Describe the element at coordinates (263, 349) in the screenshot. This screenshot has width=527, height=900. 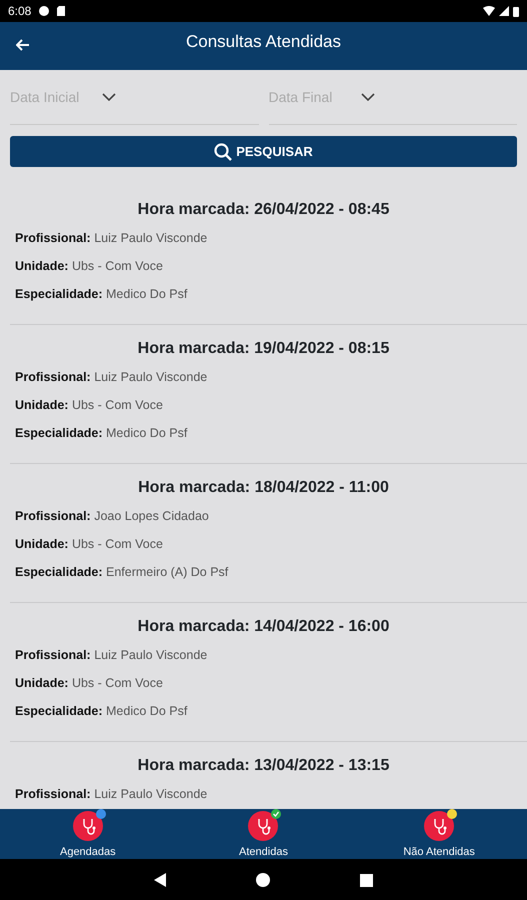
I see `appointment-time: Hora marcada: 19/04/2022 - 08:15` at that location.